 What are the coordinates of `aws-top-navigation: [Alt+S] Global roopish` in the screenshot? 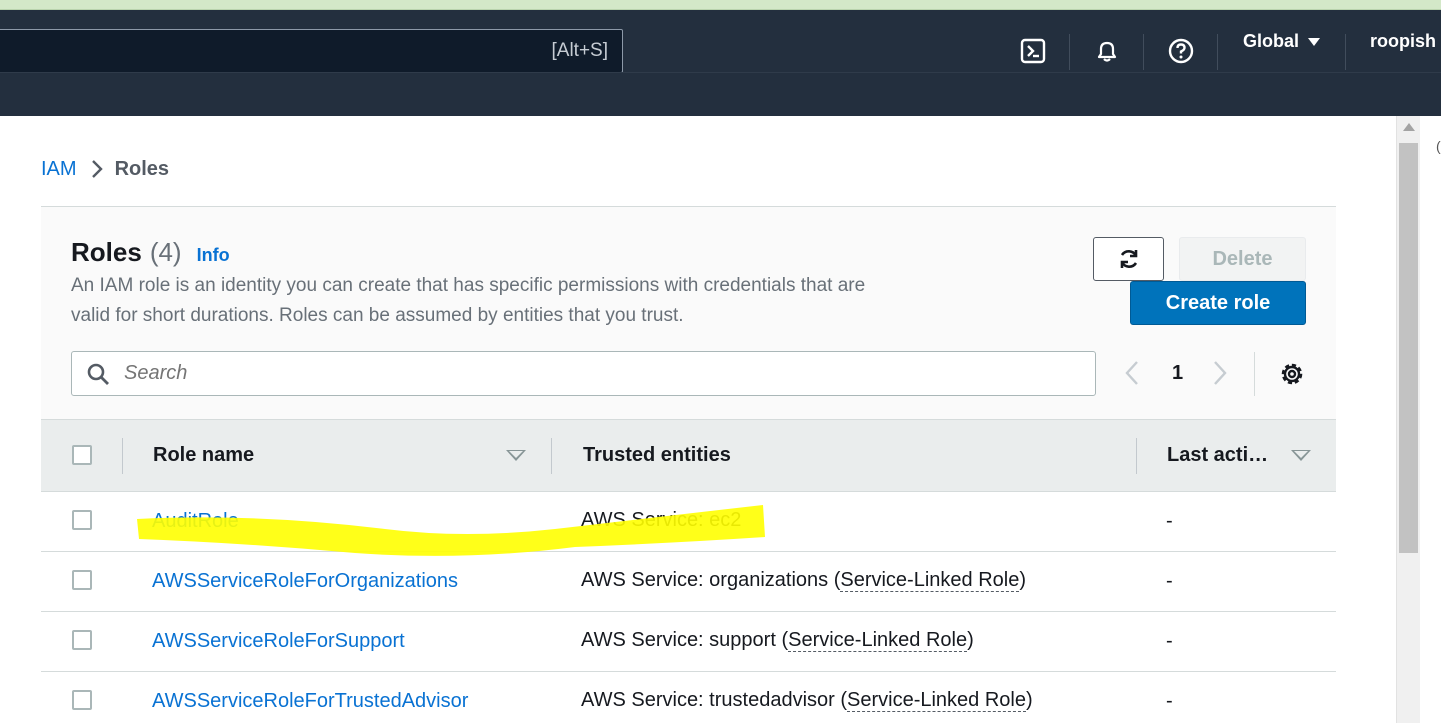 It's located at (720, 41).